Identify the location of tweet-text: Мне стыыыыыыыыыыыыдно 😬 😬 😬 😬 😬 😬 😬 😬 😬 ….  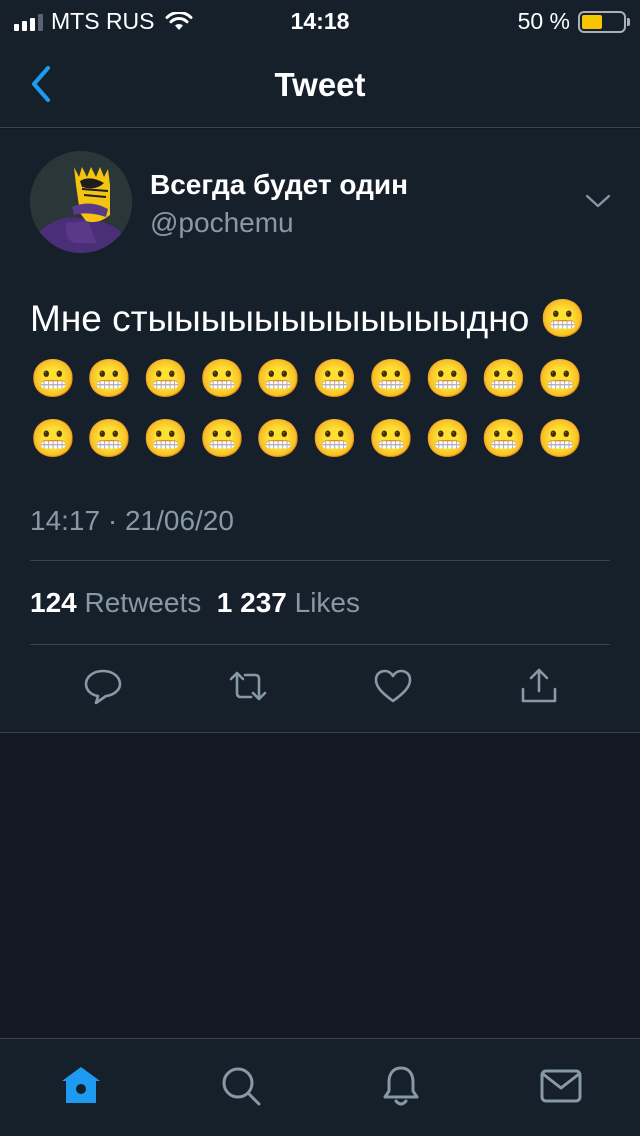
(308, 378).